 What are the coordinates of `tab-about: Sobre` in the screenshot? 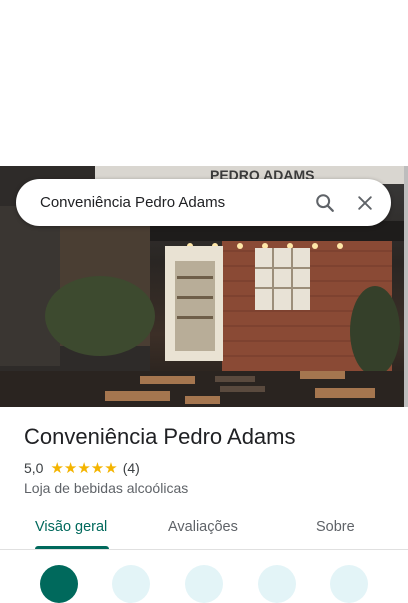 It's located at (335, 527).